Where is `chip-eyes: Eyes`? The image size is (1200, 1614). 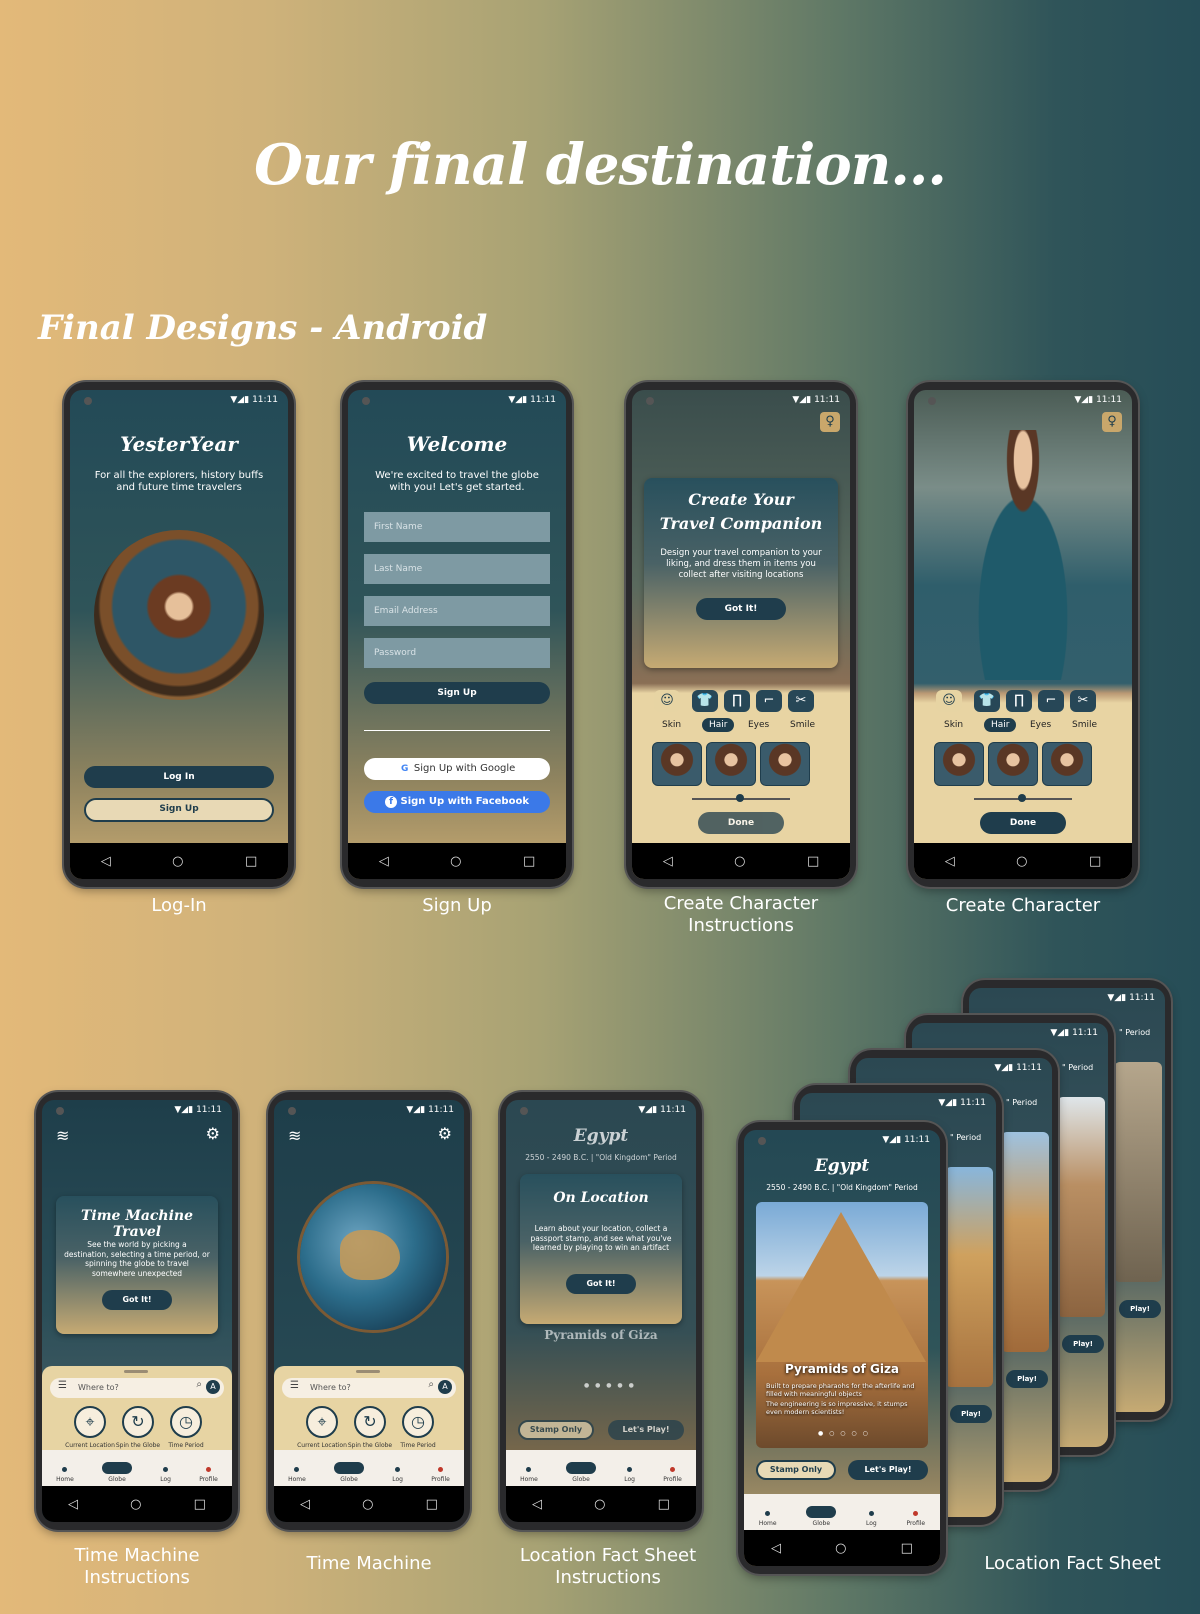
chip-eyes: Eyes is located at coordinates (1040, 725).